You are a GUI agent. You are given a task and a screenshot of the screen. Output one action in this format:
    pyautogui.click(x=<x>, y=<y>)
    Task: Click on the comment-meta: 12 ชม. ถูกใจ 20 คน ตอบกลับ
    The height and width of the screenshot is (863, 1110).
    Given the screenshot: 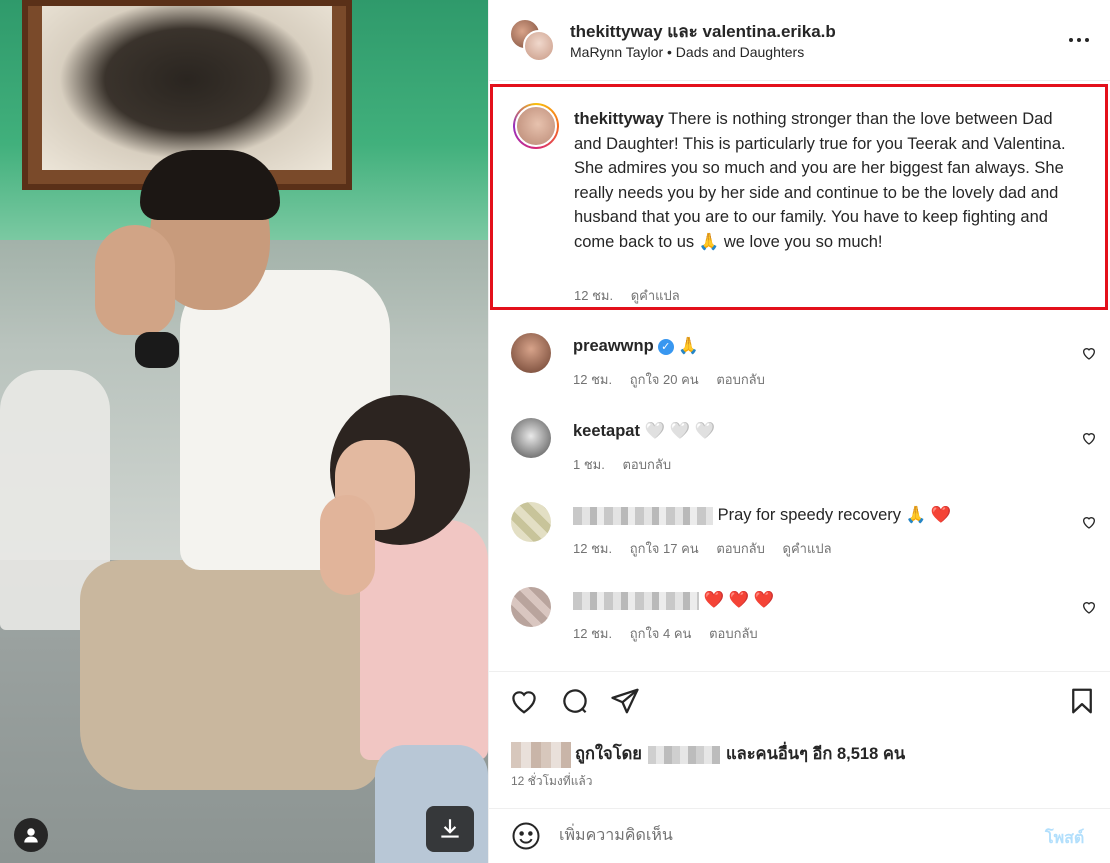 What is the action you would take?
    pyautogui.click(x=676, y=379)
    